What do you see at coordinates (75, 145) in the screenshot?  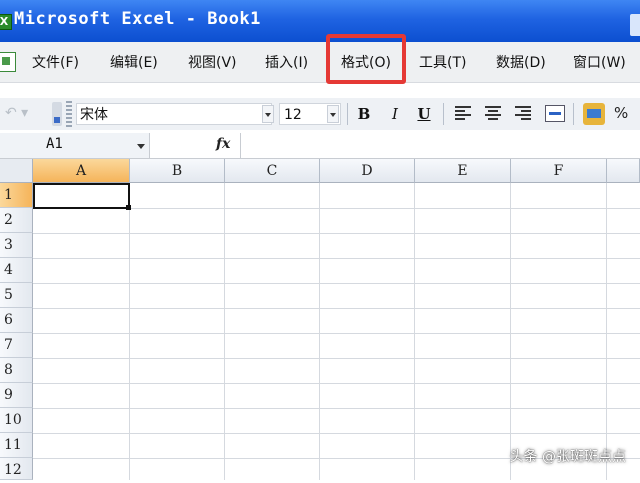 I see `name-box: A1` at bounding box center [75, 145].